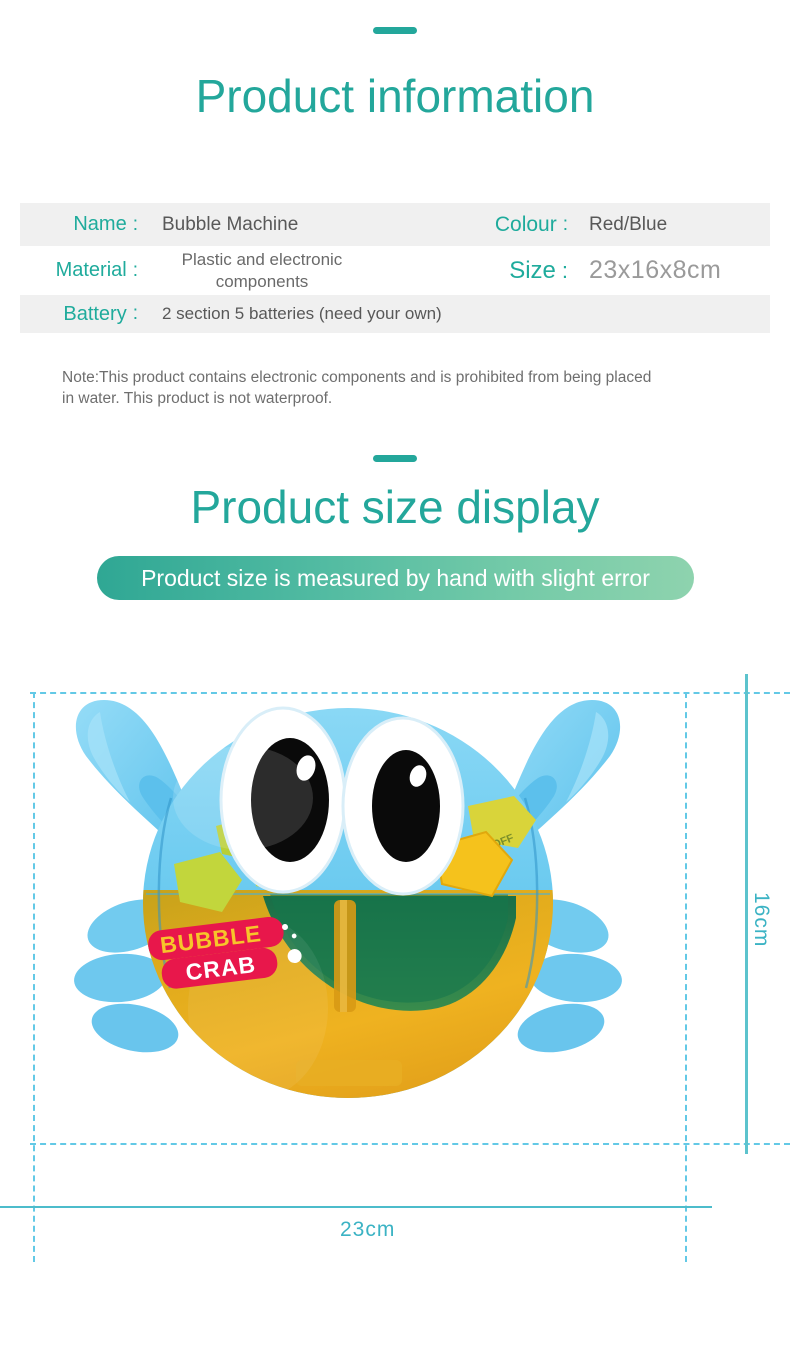  Describe the element at coordinates (368, 1229) in the screenshot. I see `width-dimension-label: 23cm` at that location.